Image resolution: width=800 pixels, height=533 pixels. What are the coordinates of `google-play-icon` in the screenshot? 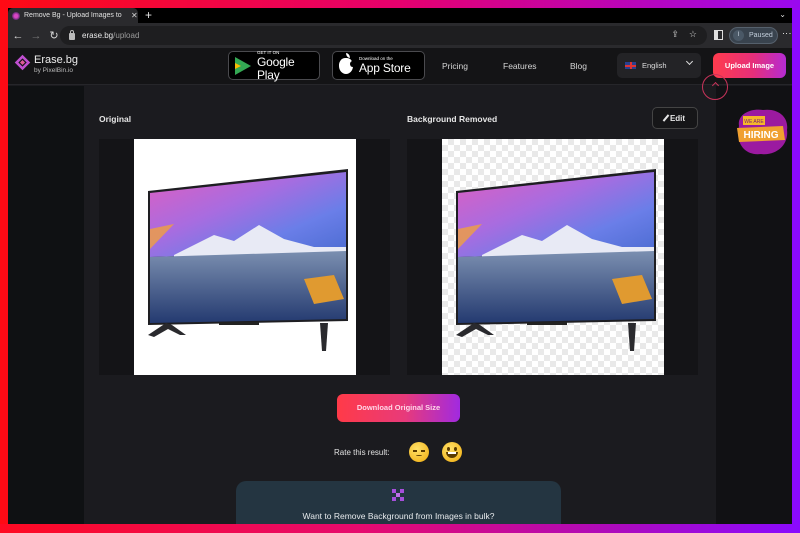 It's located at (243, 65).